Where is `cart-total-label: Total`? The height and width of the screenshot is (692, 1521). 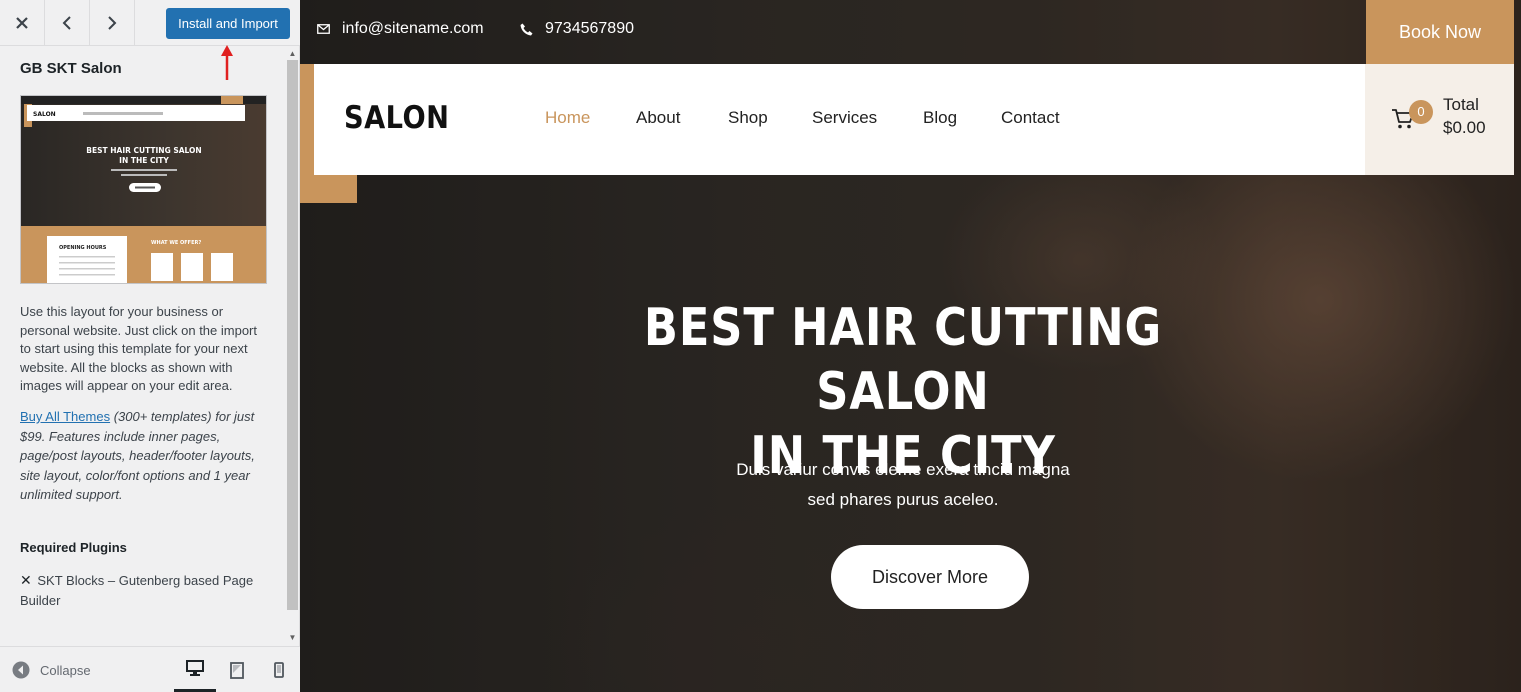 cart-total-label: Total is located at coordinates (1461, 104).